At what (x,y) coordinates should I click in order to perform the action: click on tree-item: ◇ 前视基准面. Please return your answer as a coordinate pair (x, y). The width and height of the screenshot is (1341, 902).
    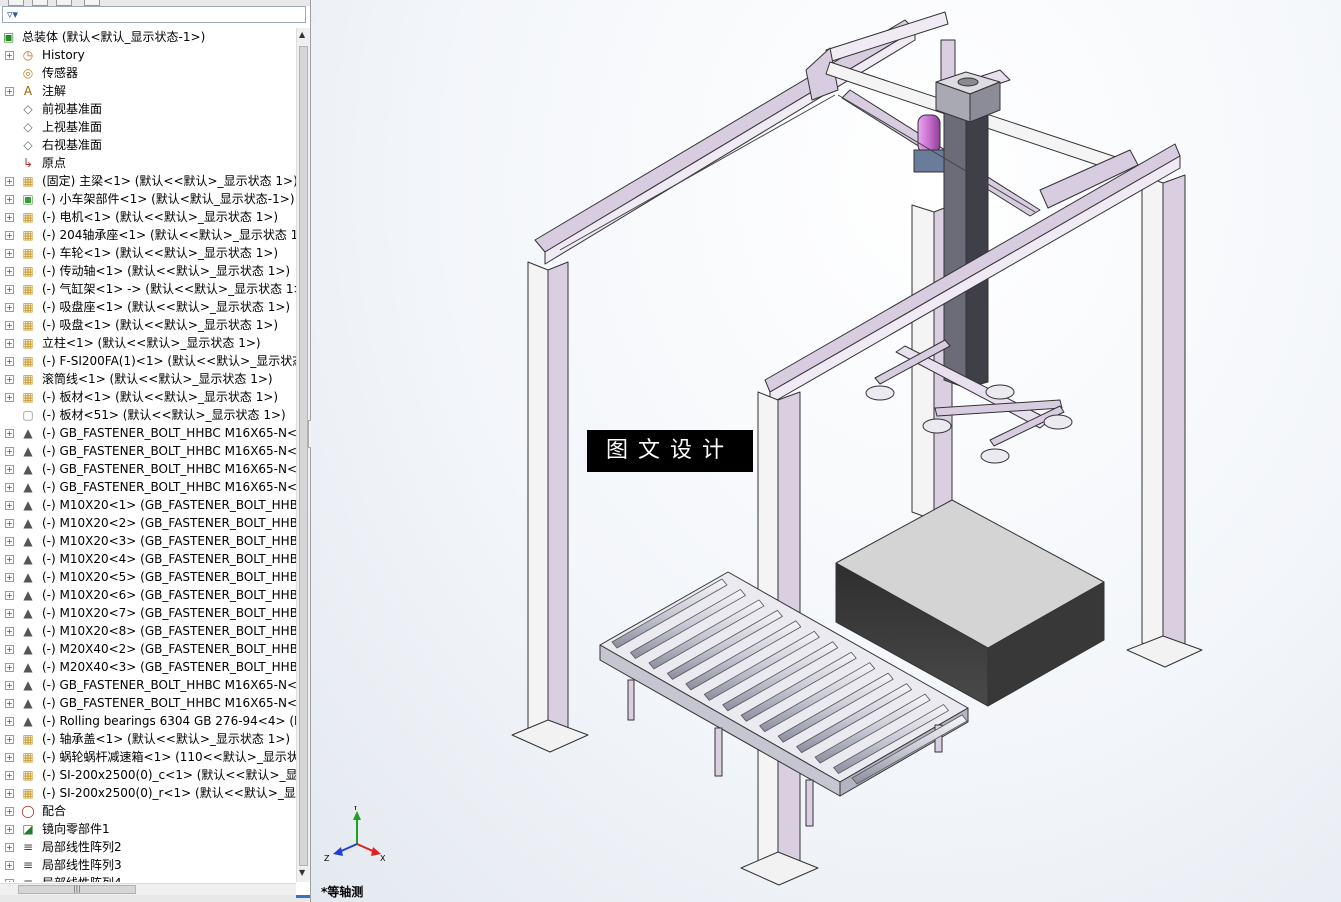
    Looking at the image, I should click on (148, 109).